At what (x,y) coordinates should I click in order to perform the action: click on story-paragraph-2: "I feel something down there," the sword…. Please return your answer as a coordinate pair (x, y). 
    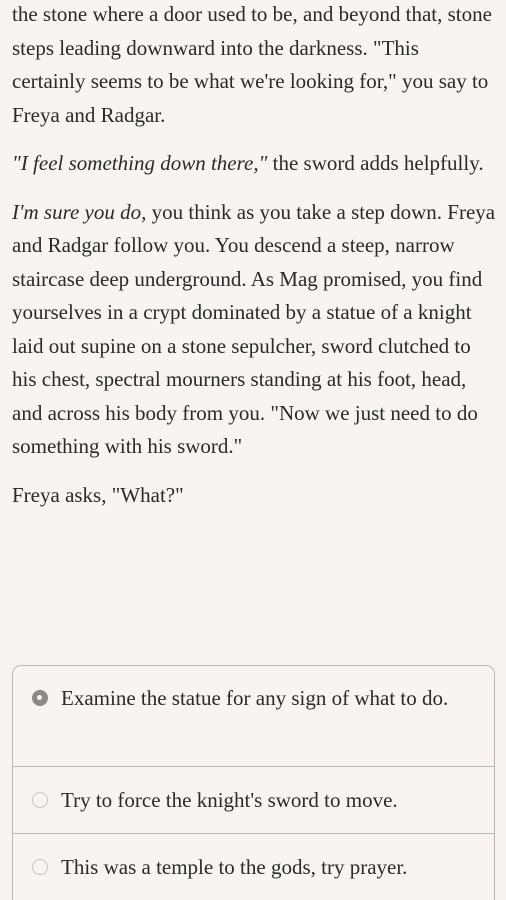
    Looking at the image, I should click on (254, 164).